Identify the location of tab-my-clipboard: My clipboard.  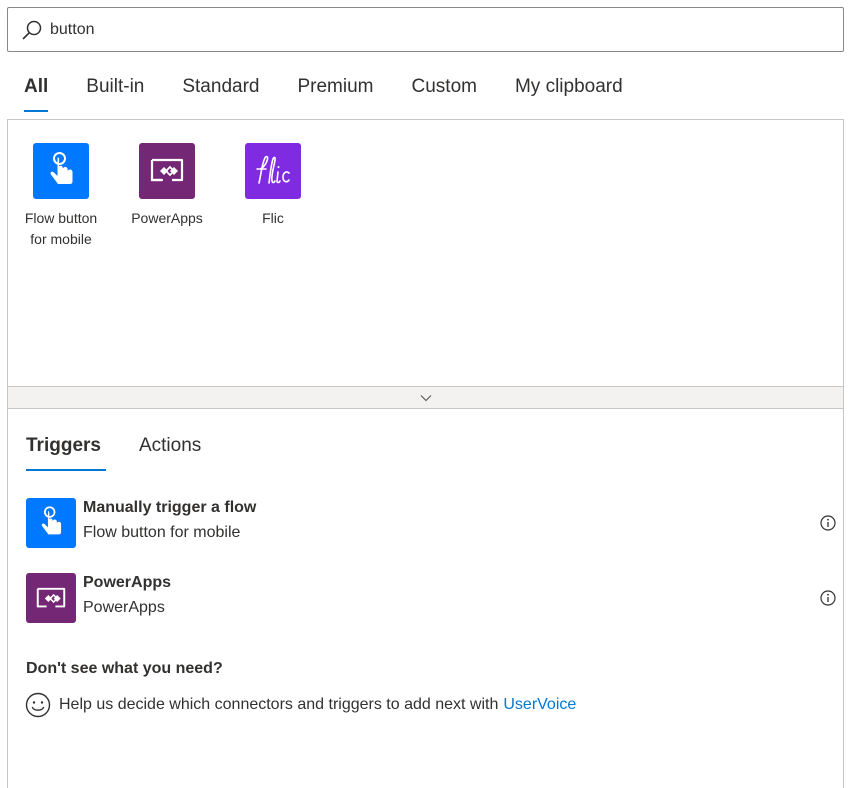
(569, 92).